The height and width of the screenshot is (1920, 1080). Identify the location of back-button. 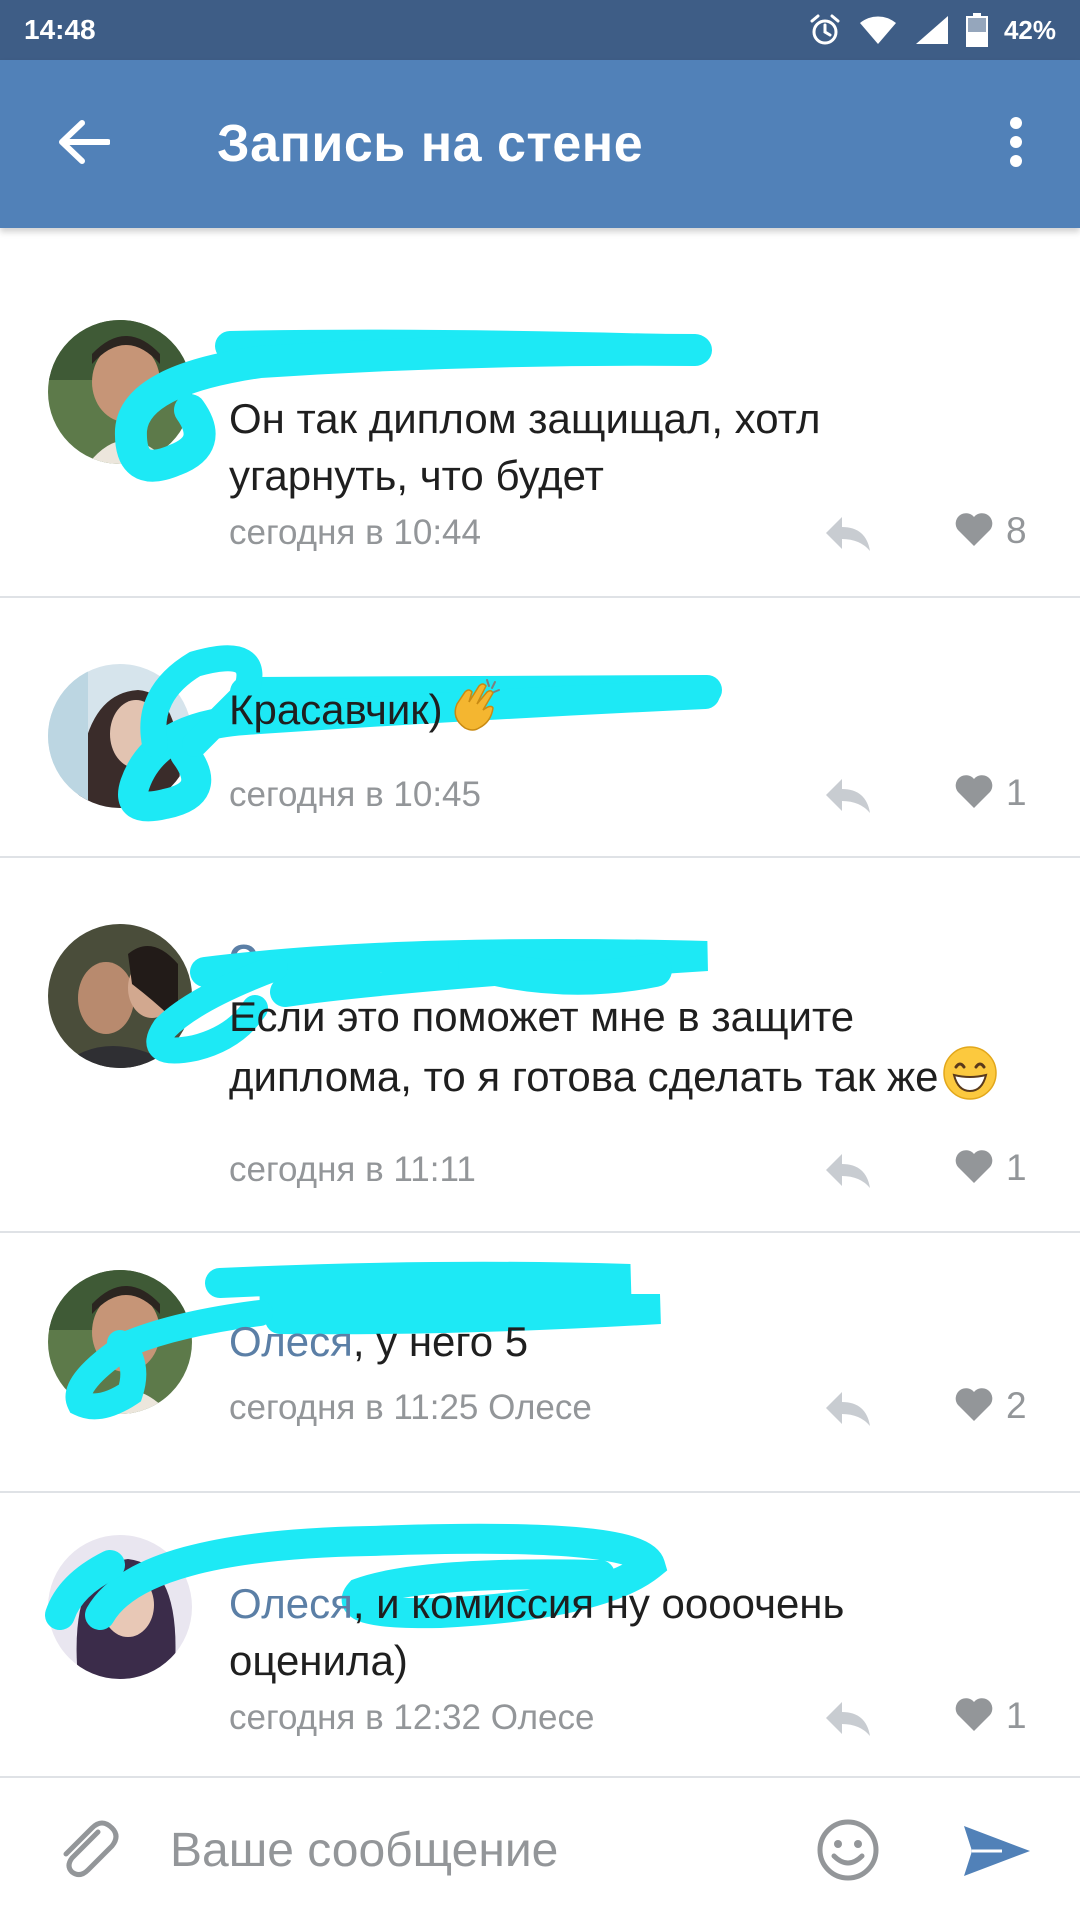
(84, 144).